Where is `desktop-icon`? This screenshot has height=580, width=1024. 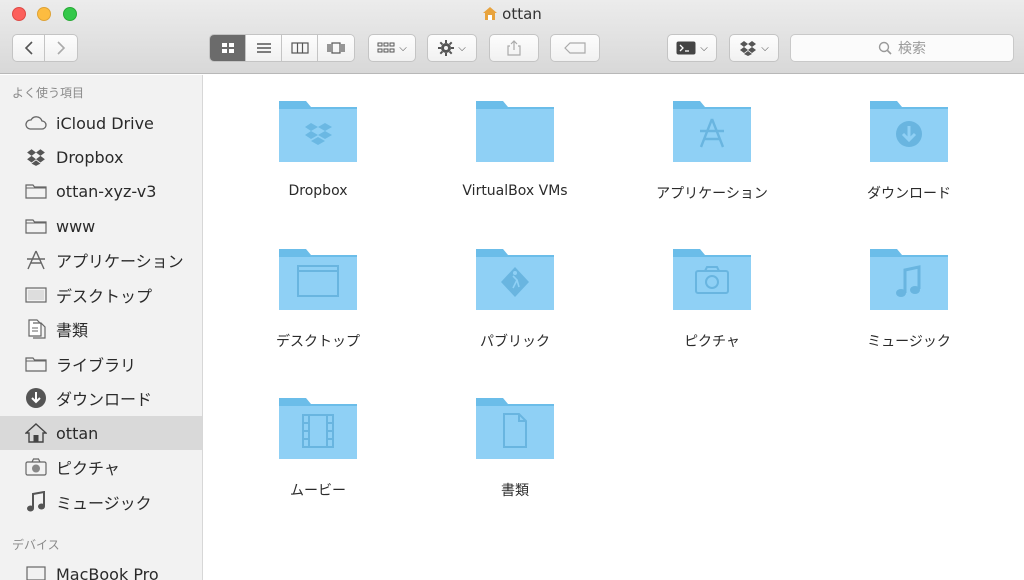
desktop-icon is located at coordinates (36, 295).